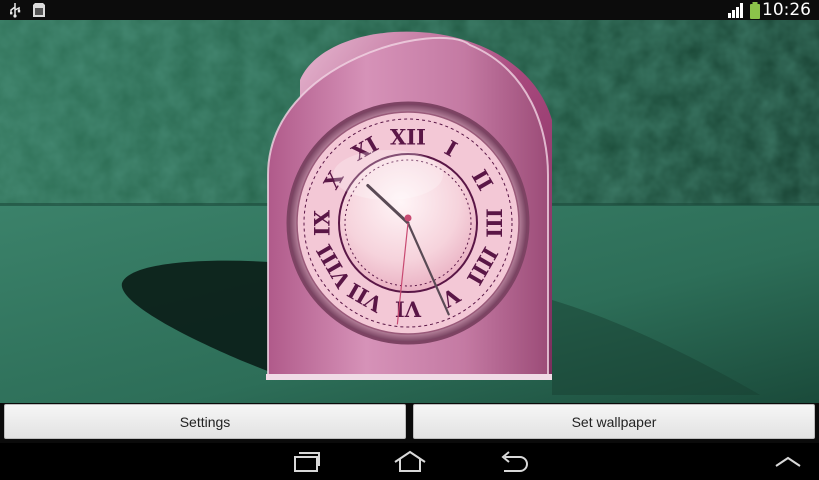 This screenshot has height=480, width=819. Describe the element at coordinates (735, 10) in the screenshot. I see `signal-icon` at that location.